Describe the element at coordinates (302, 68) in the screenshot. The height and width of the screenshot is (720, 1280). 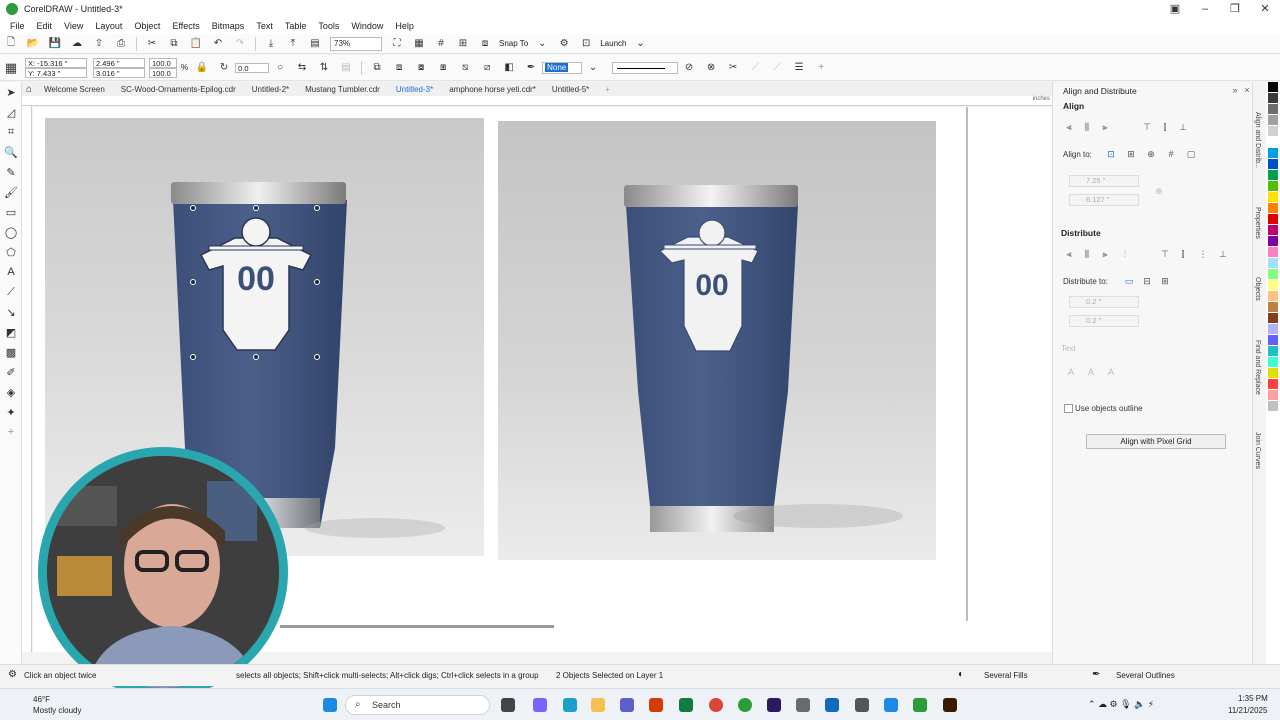
I see `mirror-horizontal-icon: ⇆` at that location.